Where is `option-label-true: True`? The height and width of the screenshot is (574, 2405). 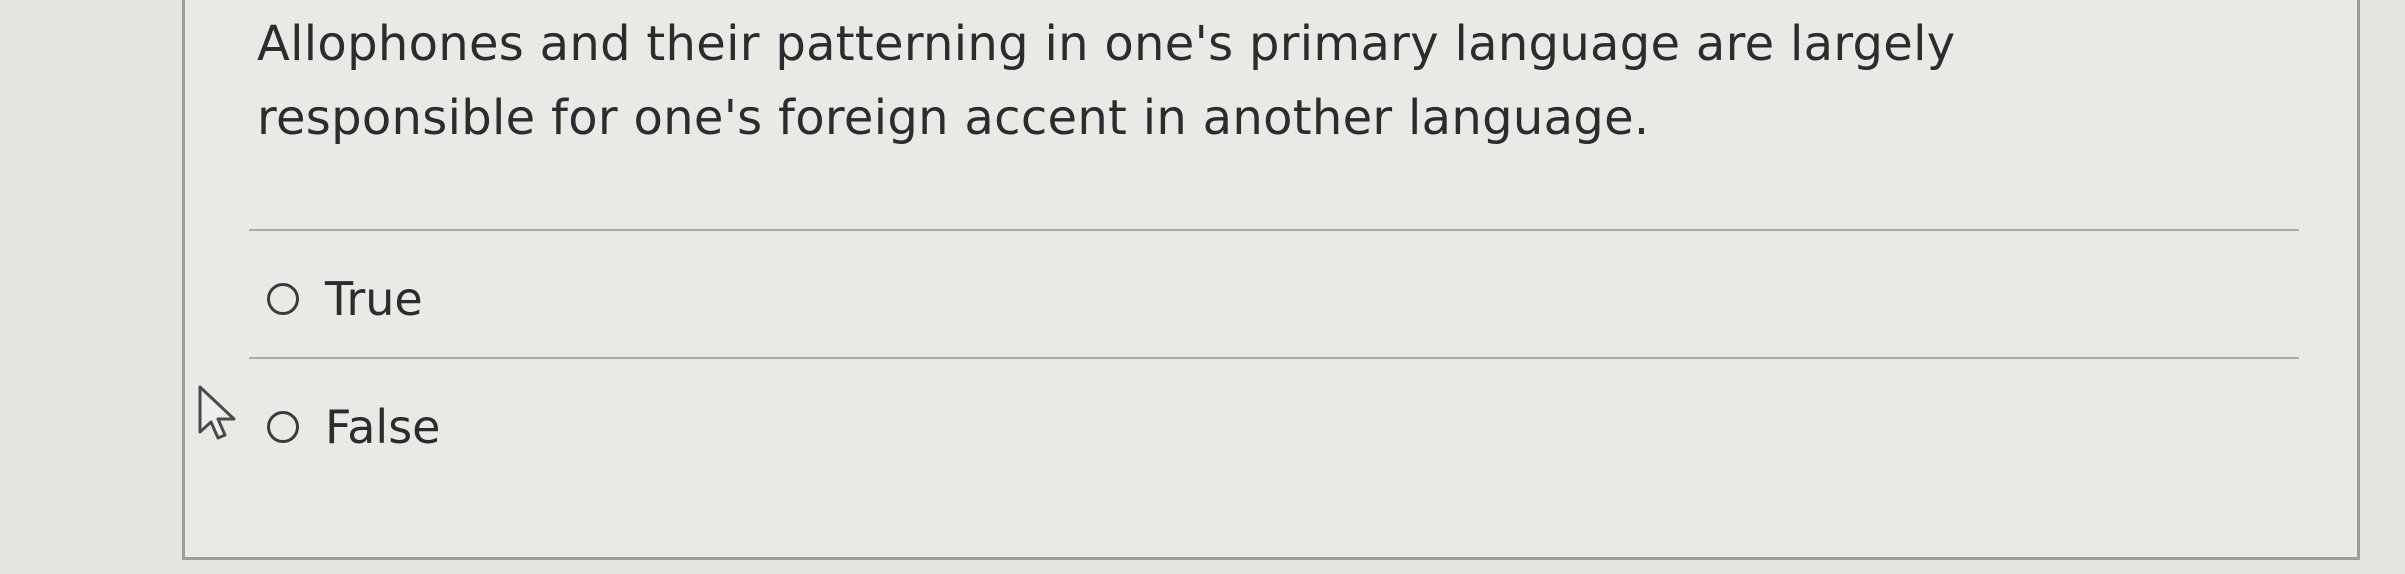 option-label-true: True is located at coordinates (374, 299).